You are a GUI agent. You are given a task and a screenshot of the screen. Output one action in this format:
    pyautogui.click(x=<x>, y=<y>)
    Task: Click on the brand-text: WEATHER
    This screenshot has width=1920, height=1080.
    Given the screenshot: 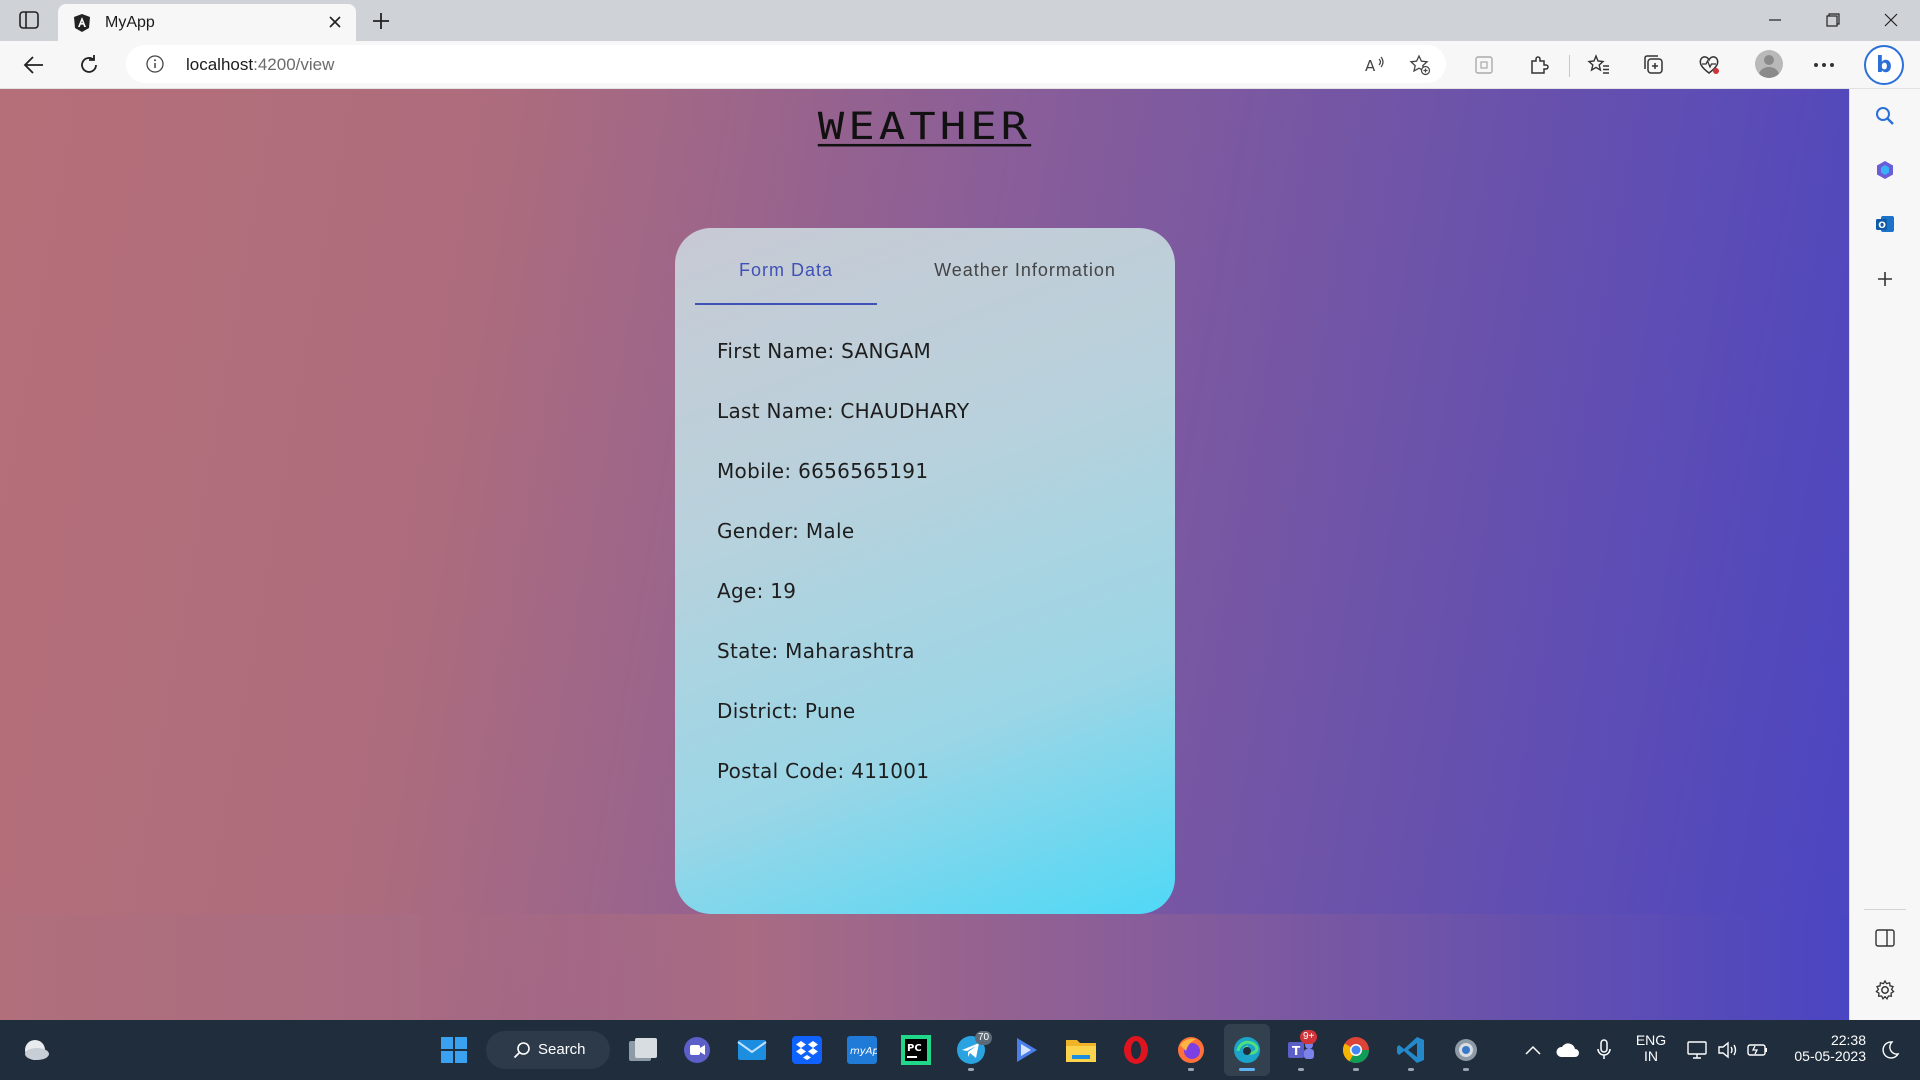 What is the action you would take?
    pyautogui.click(x=924, y=126)
    